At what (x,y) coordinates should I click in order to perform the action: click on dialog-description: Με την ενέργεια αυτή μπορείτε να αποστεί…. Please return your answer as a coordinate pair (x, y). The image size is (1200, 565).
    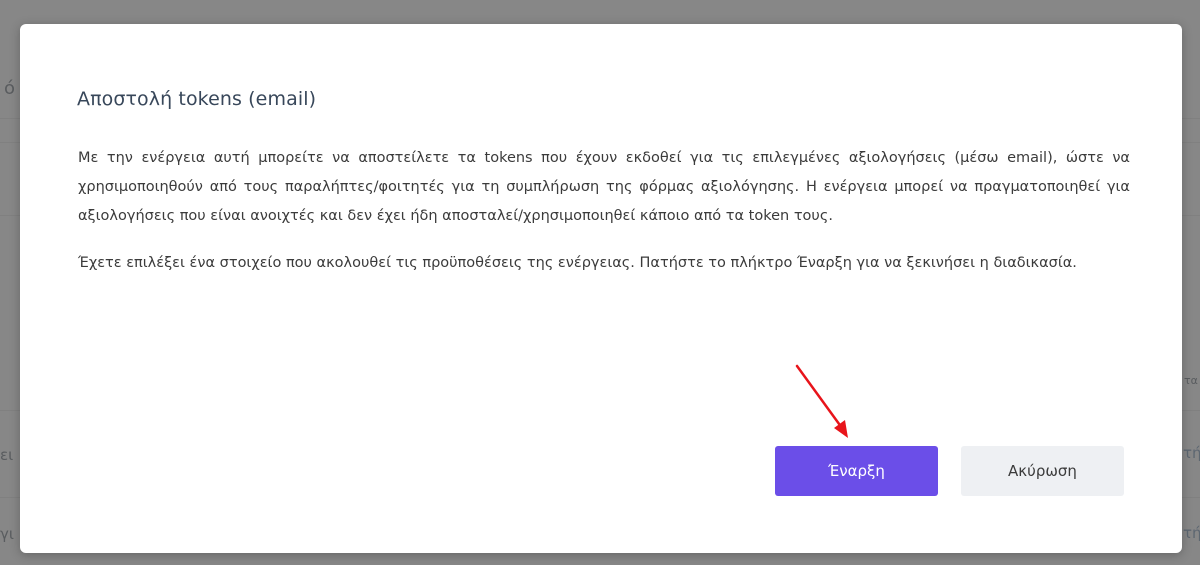
    Looking at the image, I should click on (604, 187).